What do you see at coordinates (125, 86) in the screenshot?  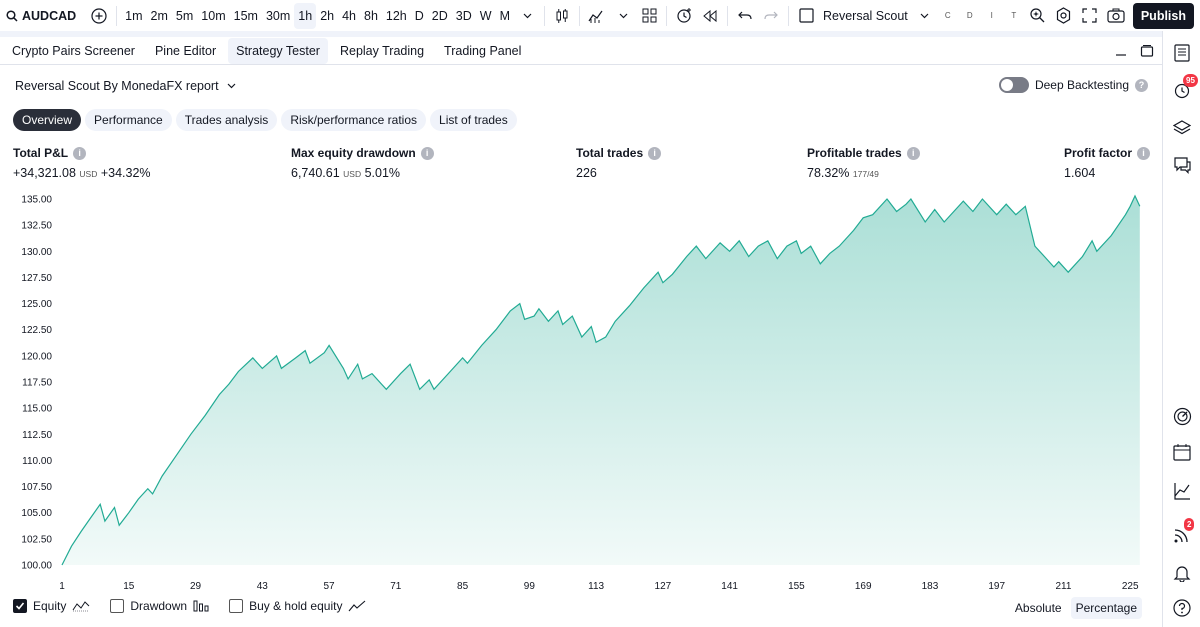 I see `report-title: Reversal Scout By MonedaFX report` at bounding box center [125, 86].